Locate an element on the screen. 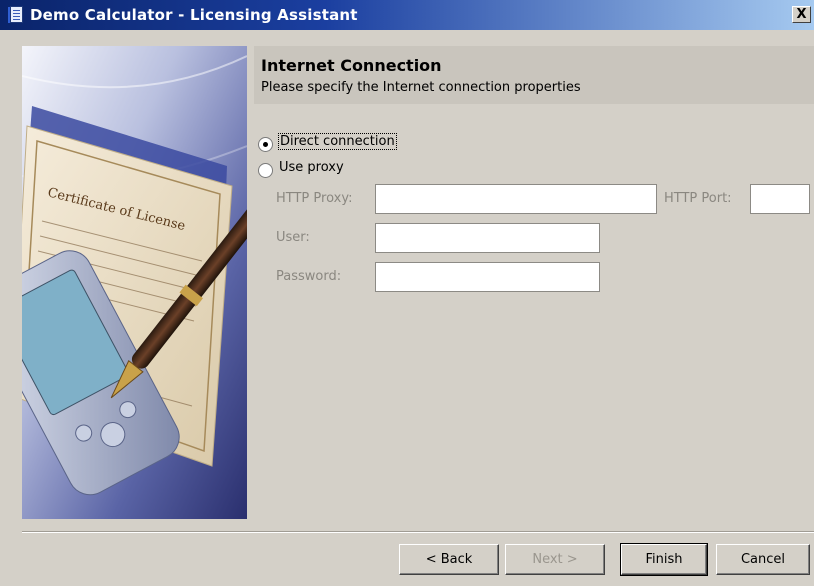  cancel-button: Cancel is located at coordinates (763, 559).